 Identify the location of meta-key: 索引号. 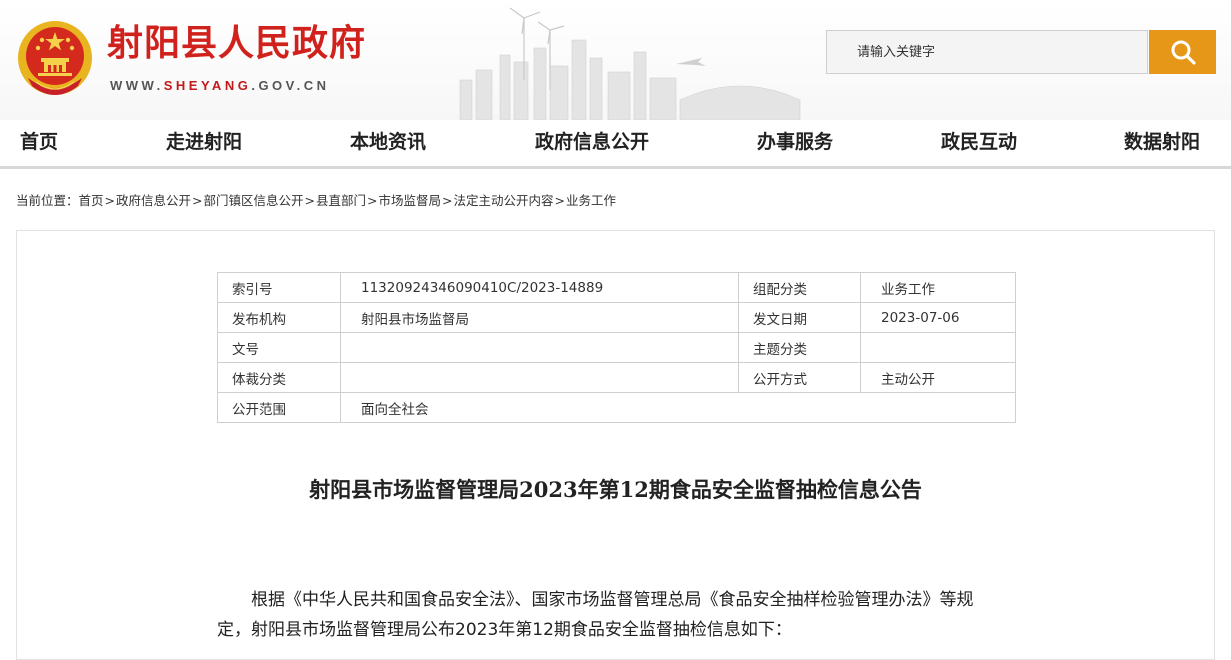
(279, 287).